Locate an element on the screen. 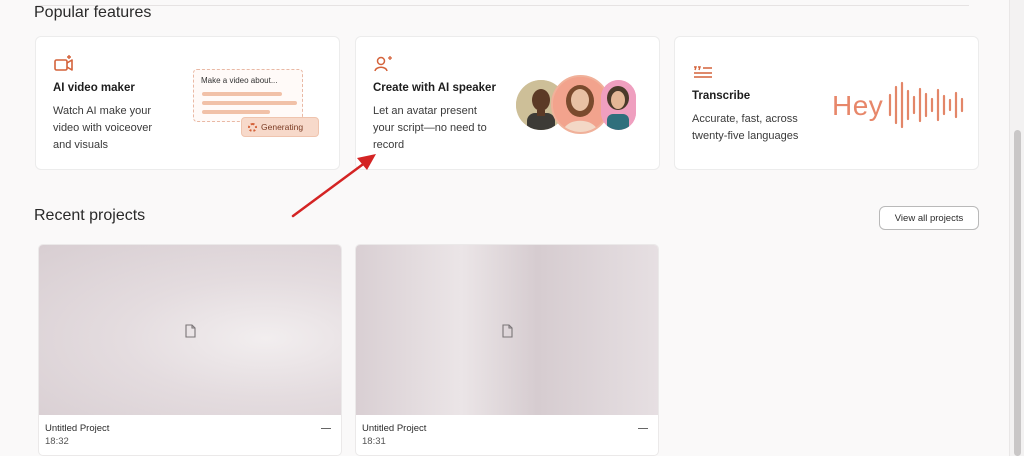  generating-badge: Generating is located at coordinates (280, 127).